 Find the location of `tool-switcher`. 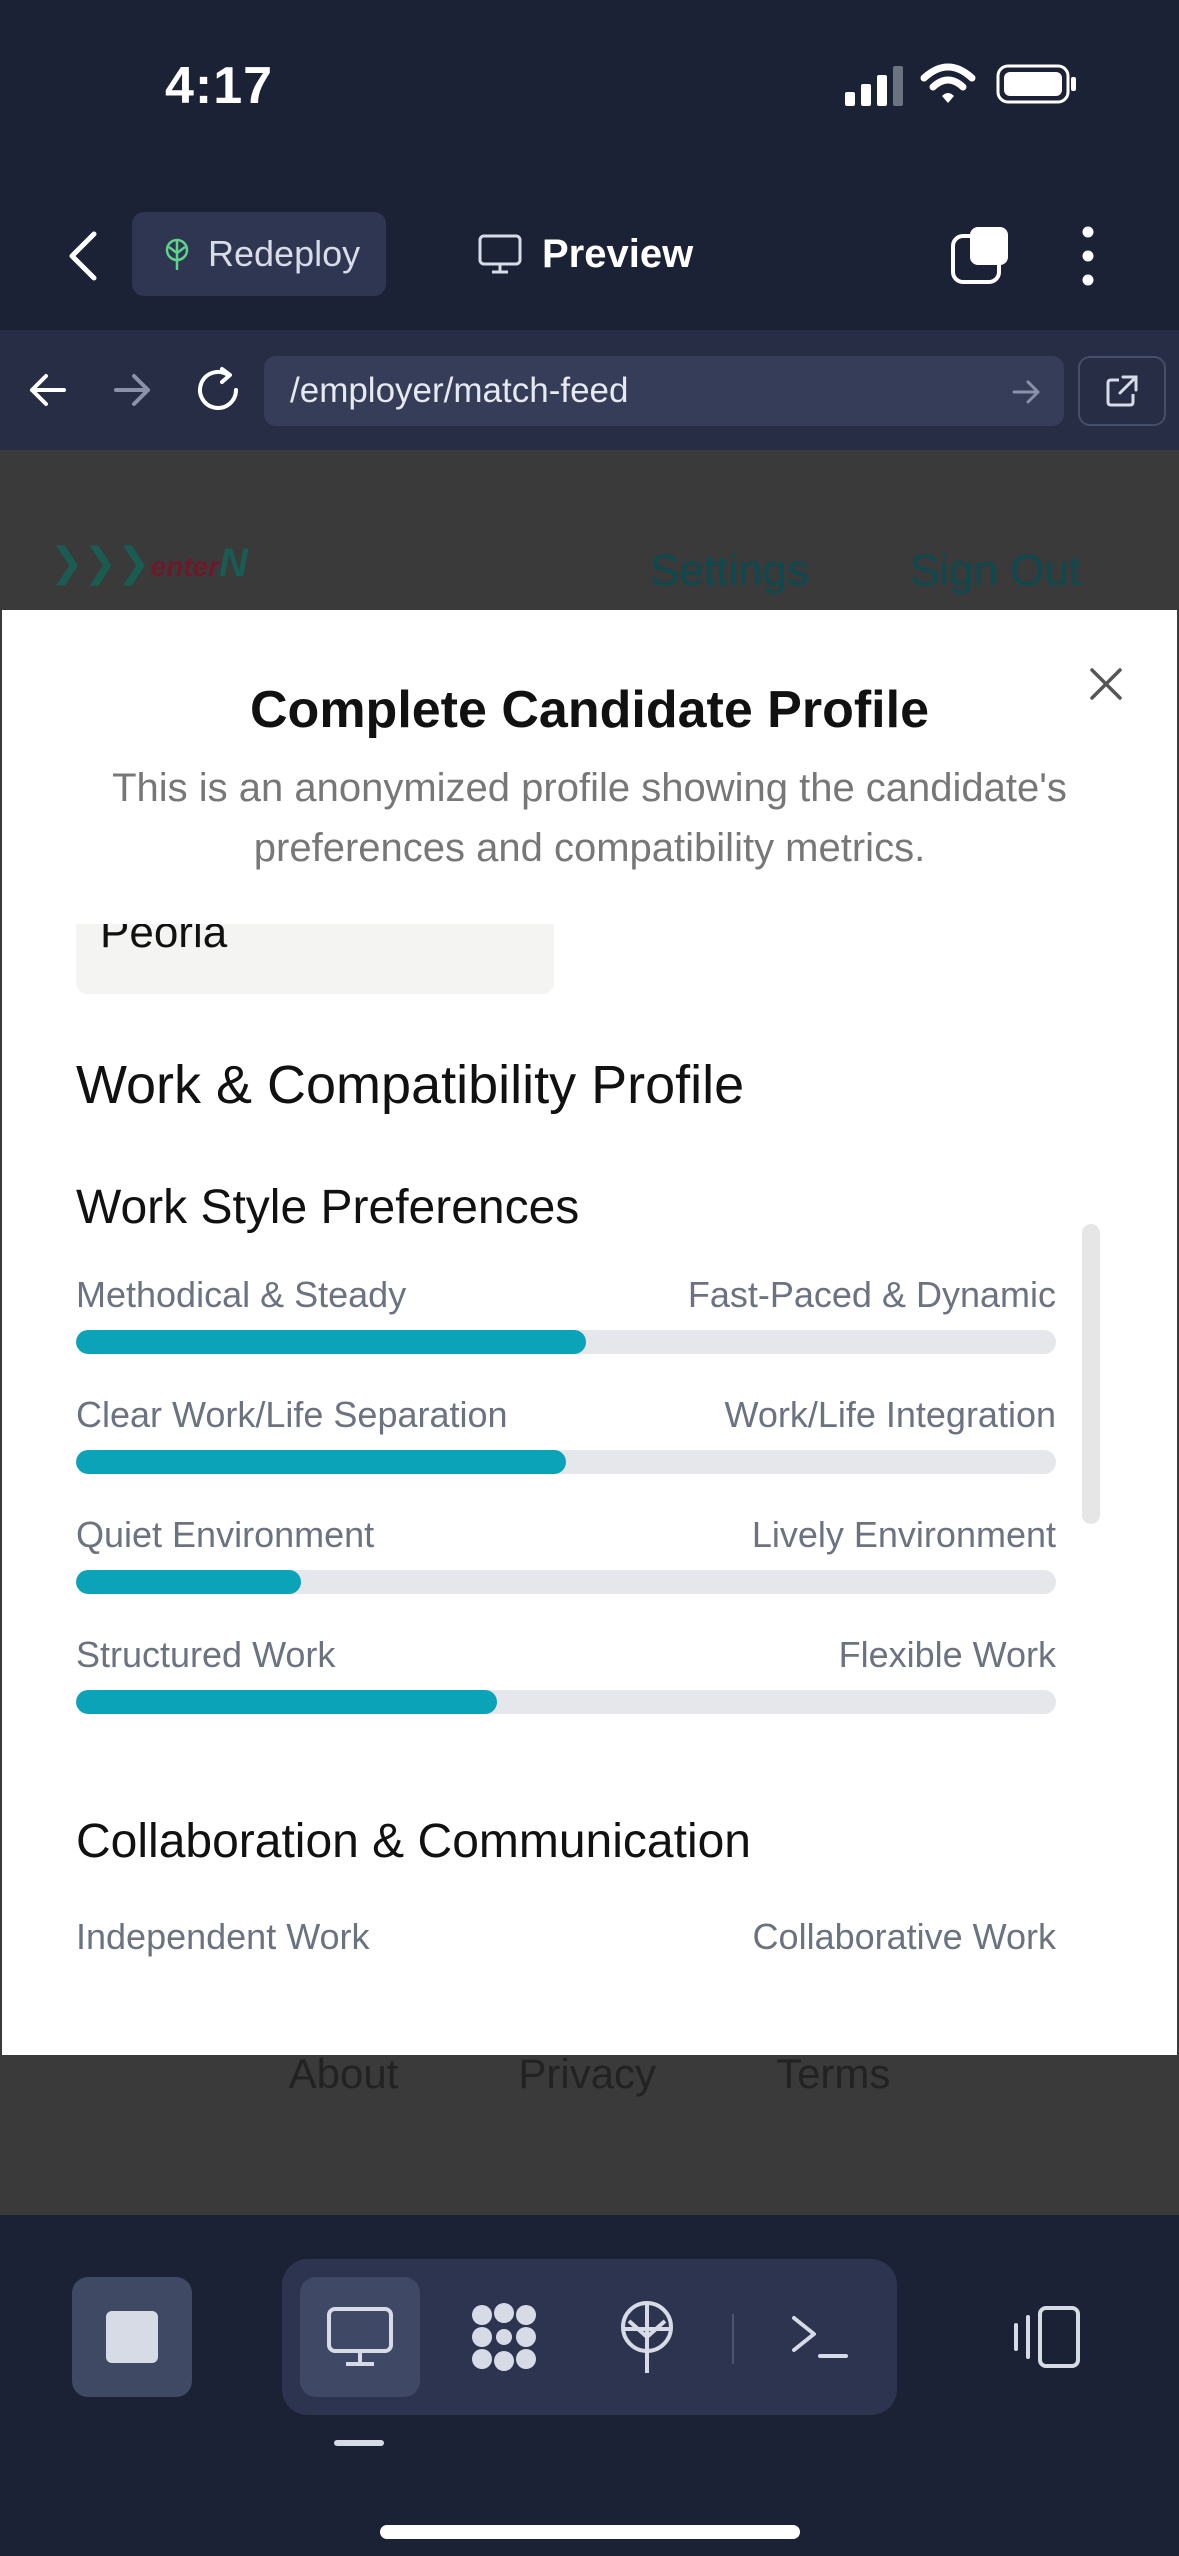

tool-switcher is located at coordinates (589, 2337).